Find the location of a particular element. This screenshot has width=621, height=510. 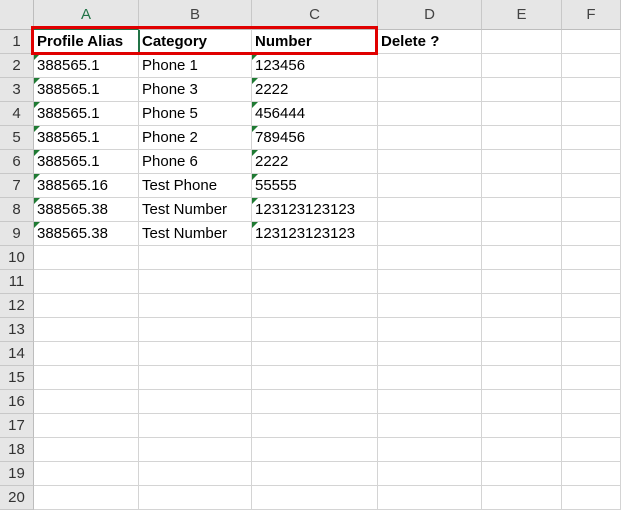

cell-e12 is located at coordinates (522, 306).